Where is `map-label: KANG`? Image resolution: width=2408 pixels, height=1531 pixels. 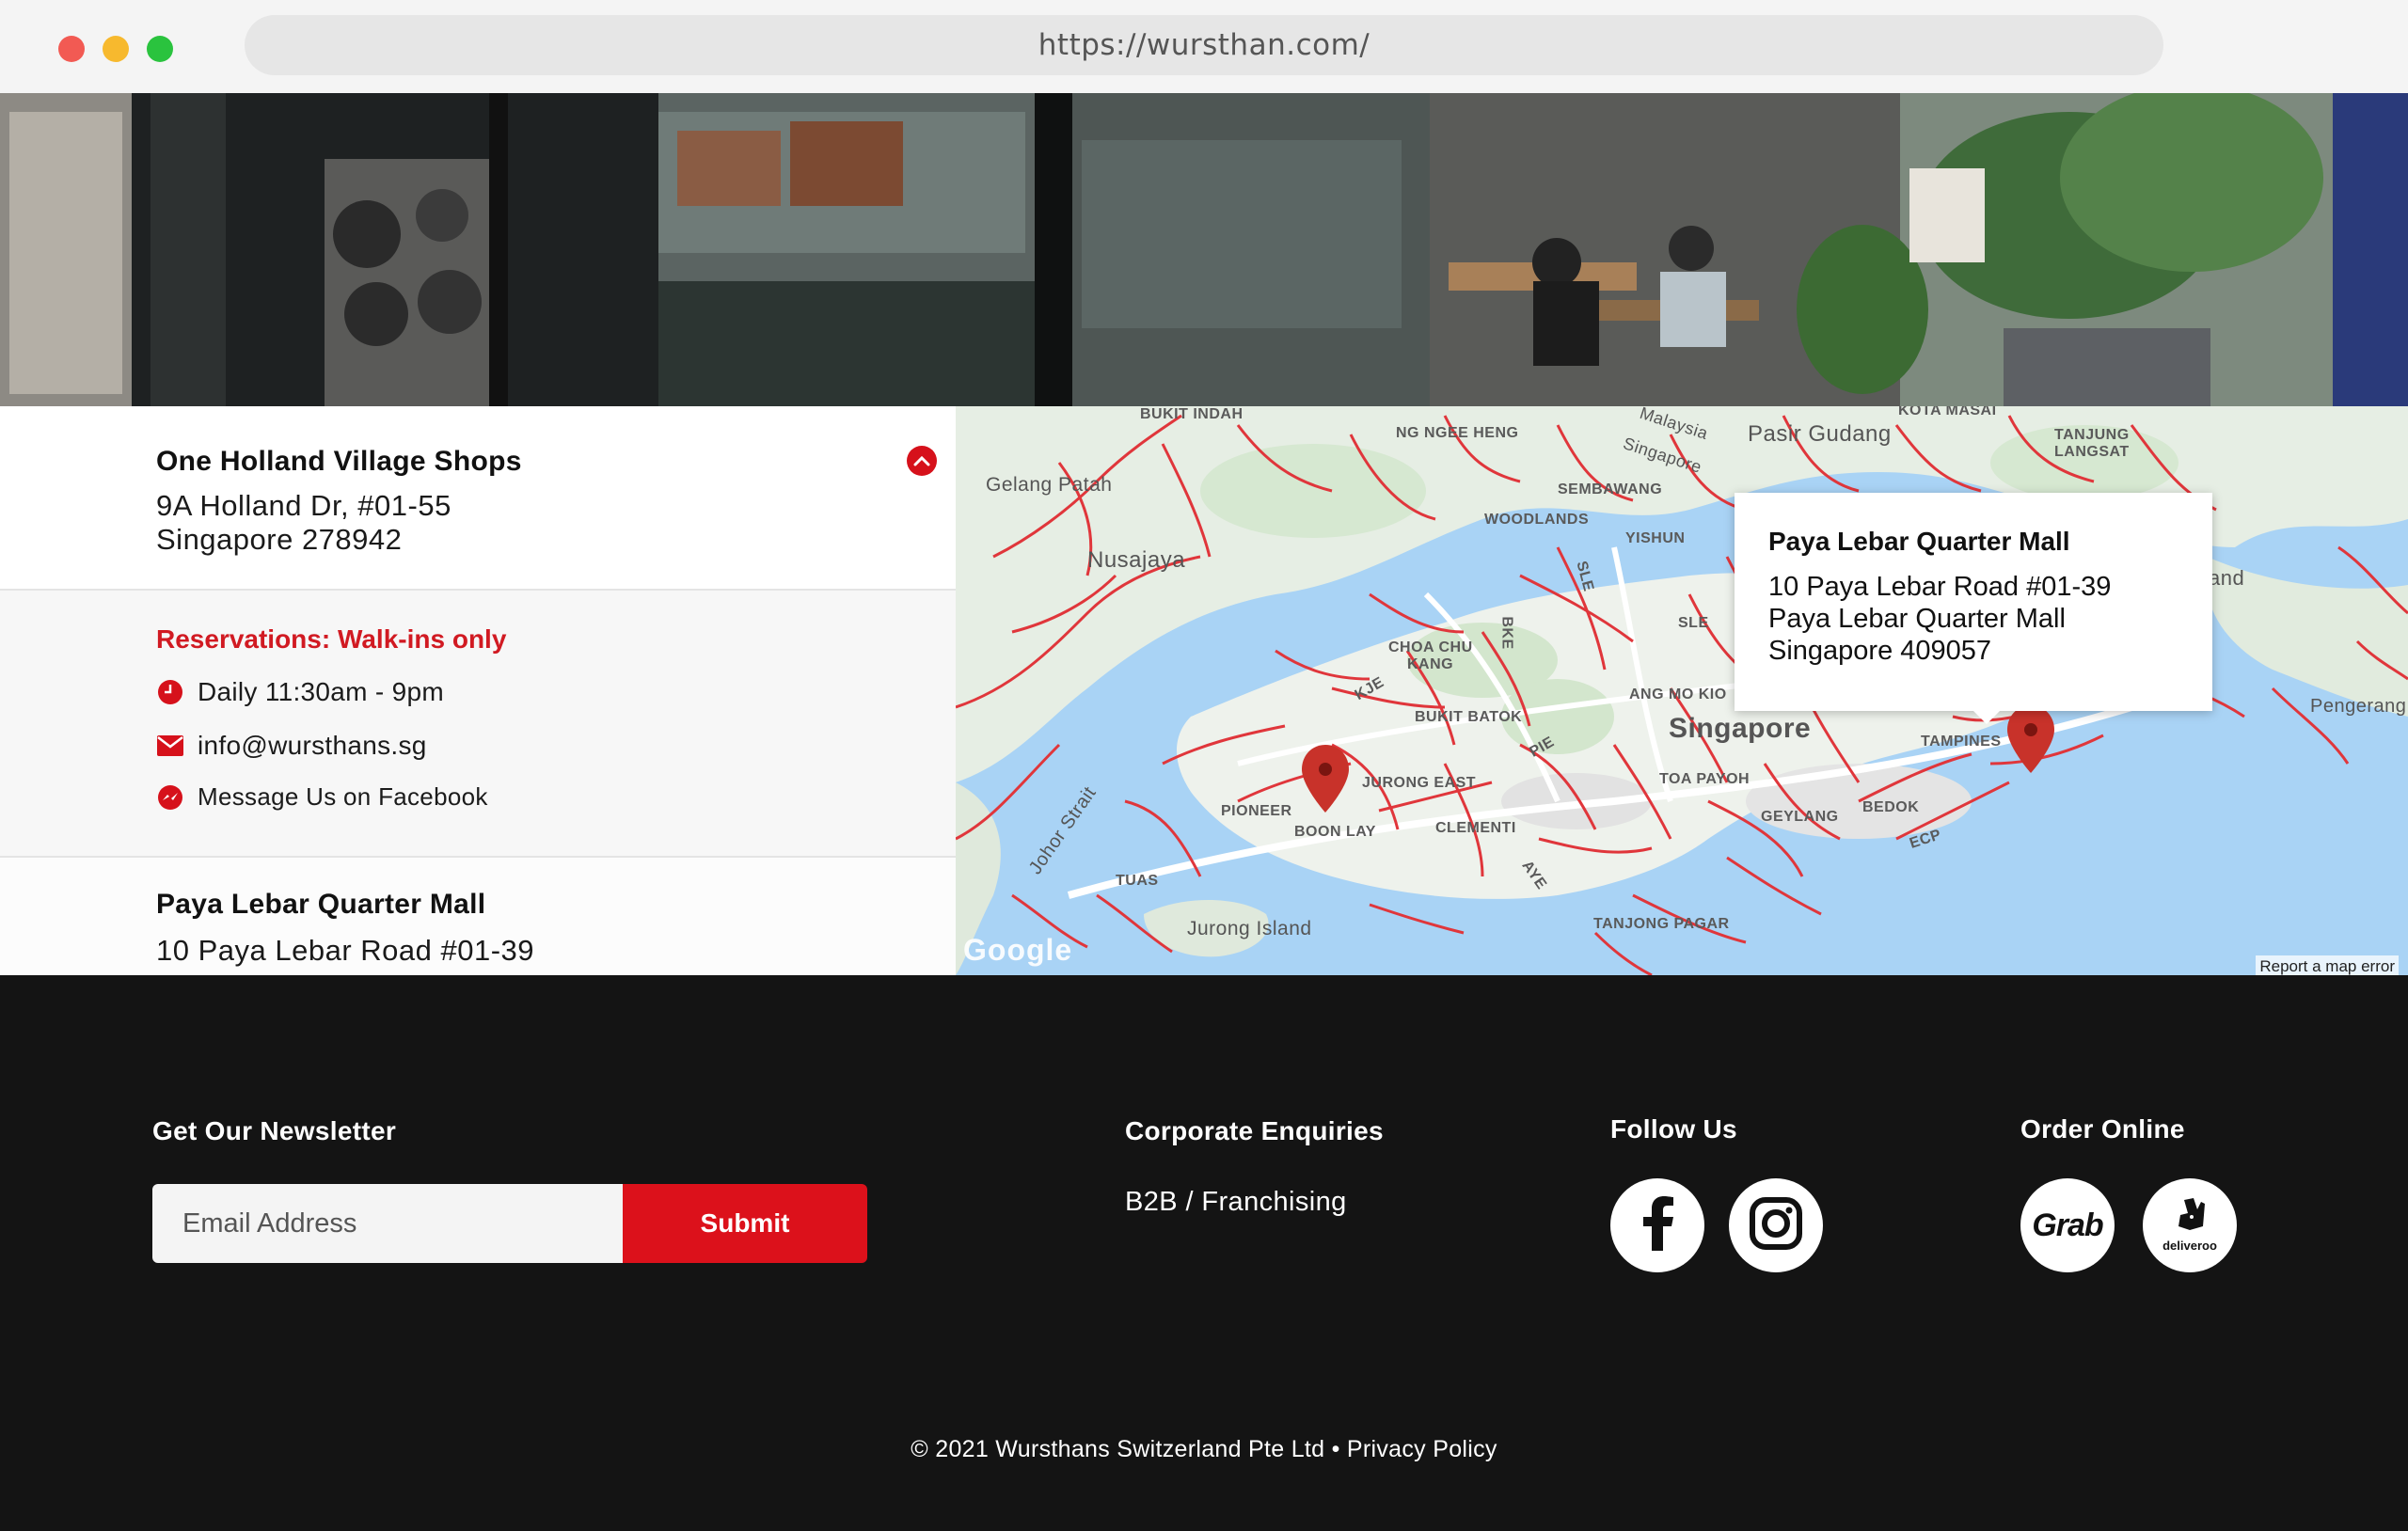
map-label: KANG is located at coordinates (1430, 664).